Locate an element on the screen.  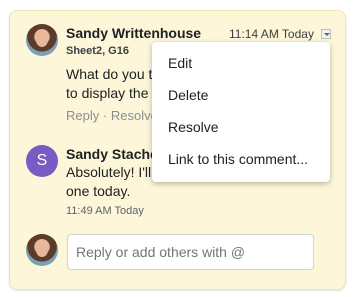
reply-link: Reply is located at coordinates (82, 115).